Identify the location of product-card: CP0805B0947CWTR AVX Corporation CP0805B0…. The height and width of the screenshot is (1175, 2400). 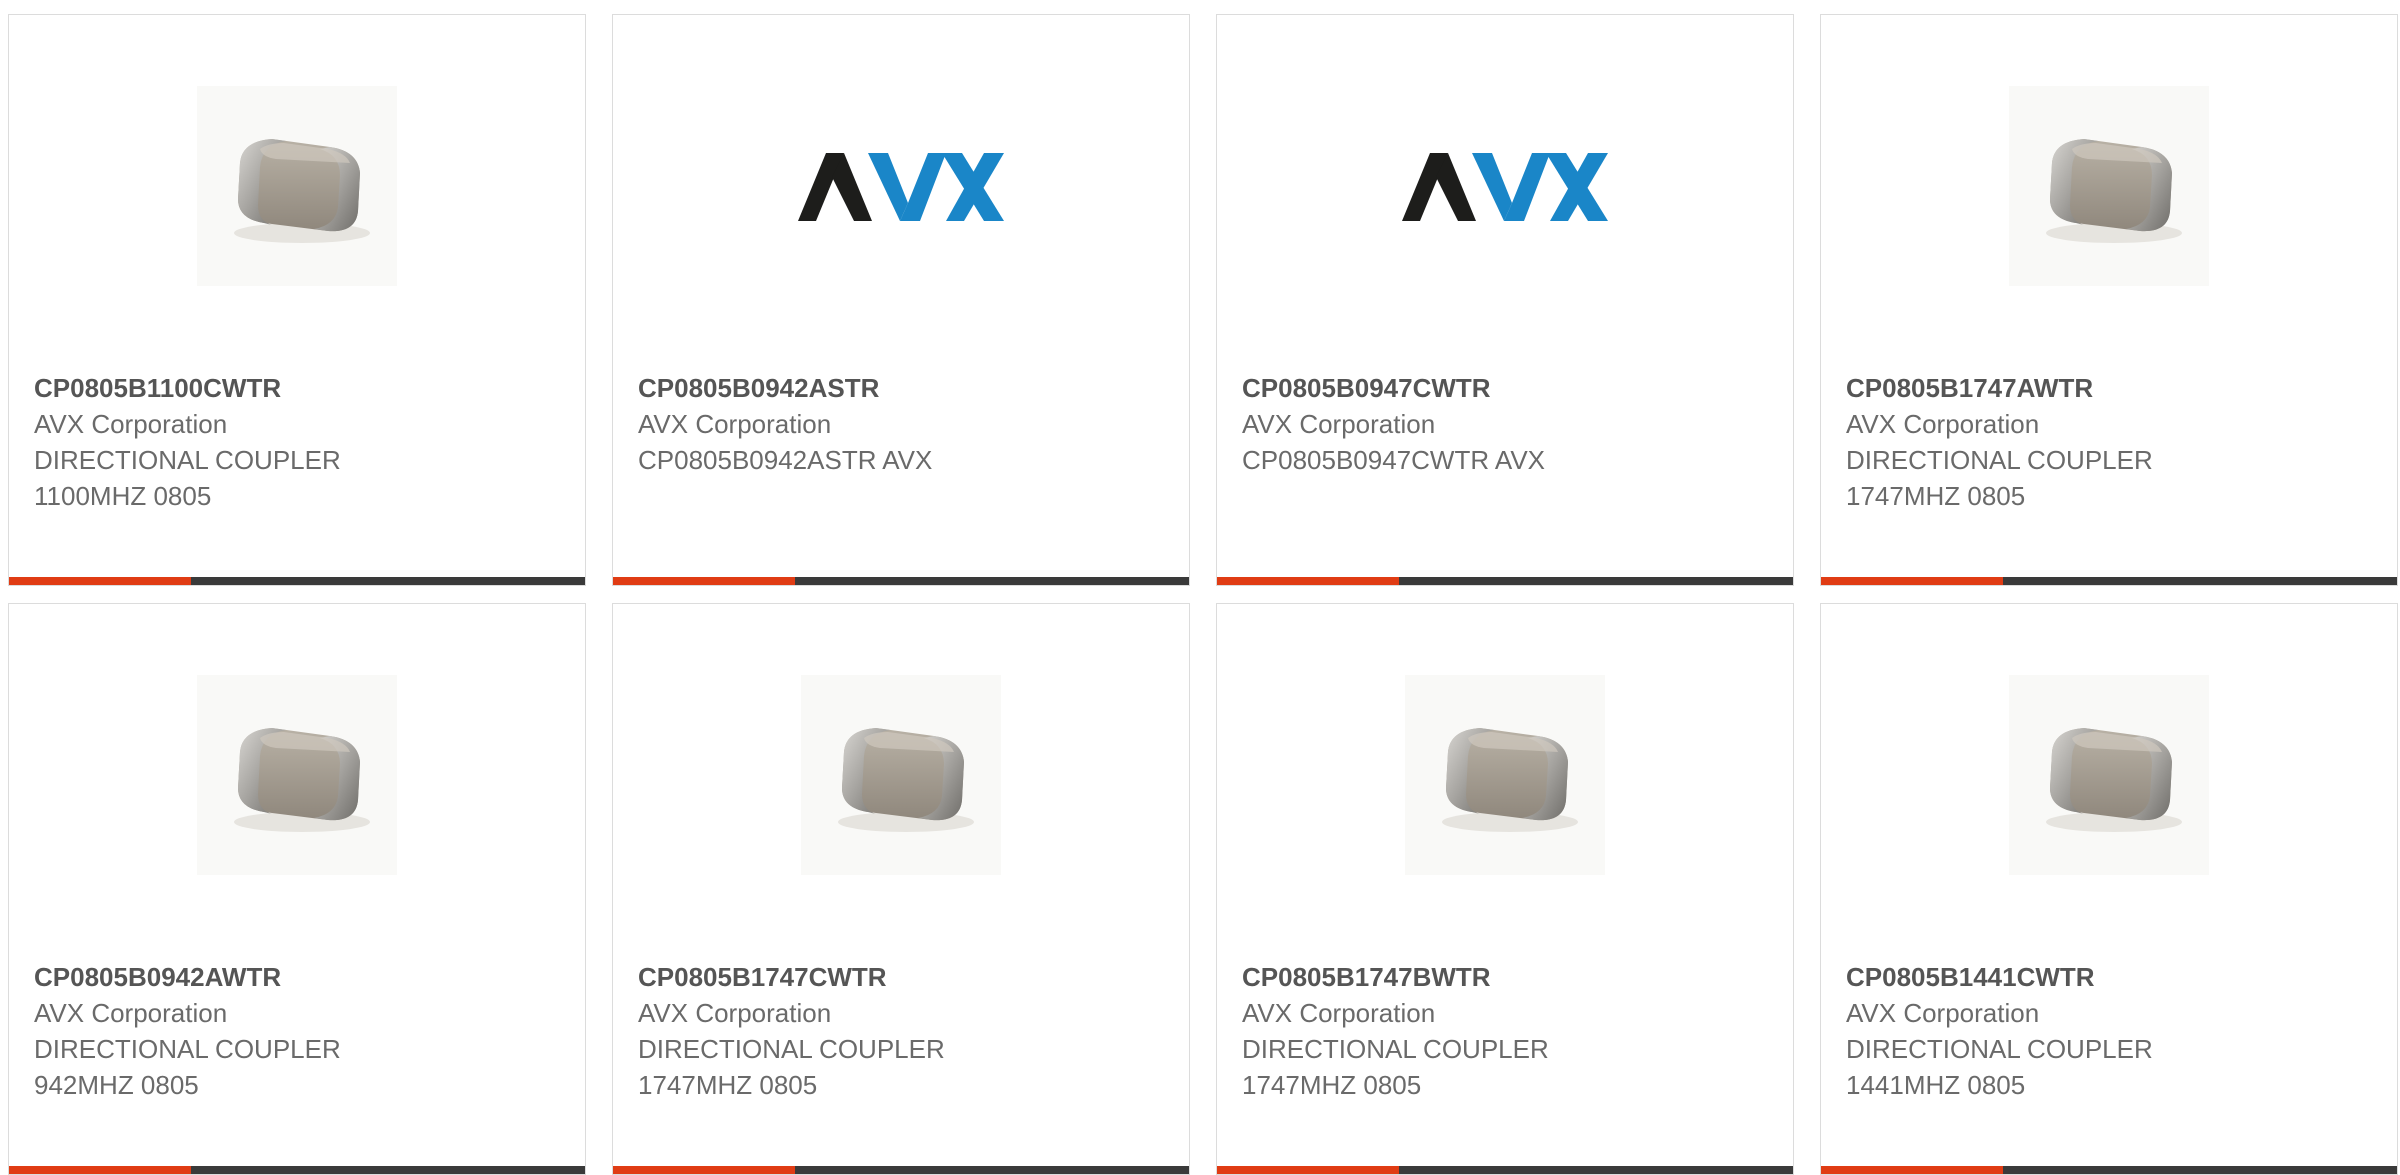
(1505, 300).